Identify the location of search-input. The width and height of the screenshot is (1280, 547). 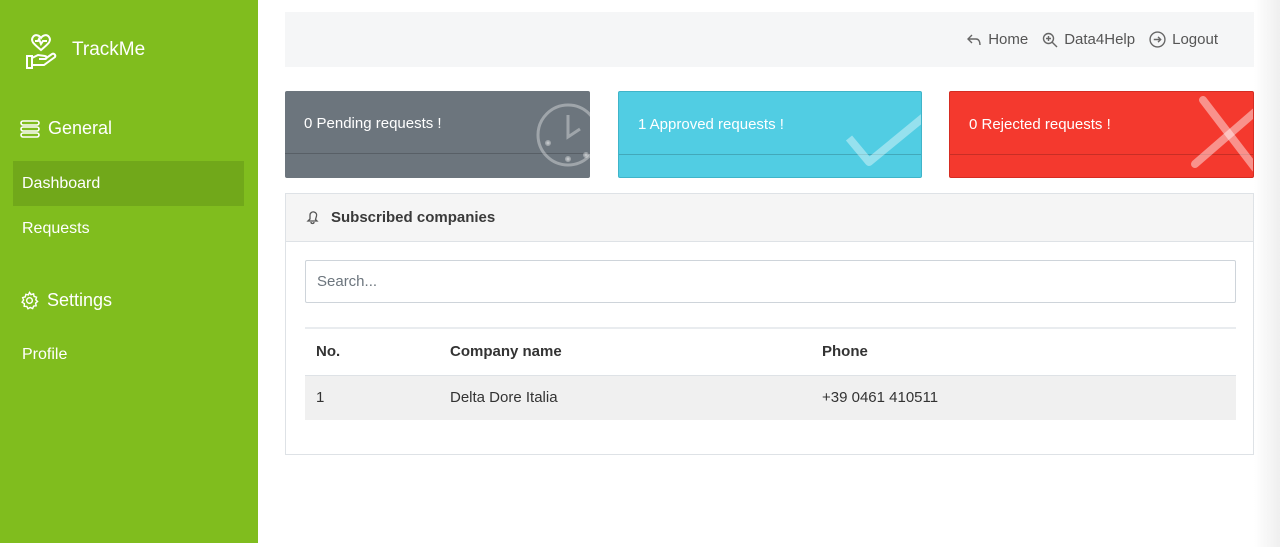
(770, 281).